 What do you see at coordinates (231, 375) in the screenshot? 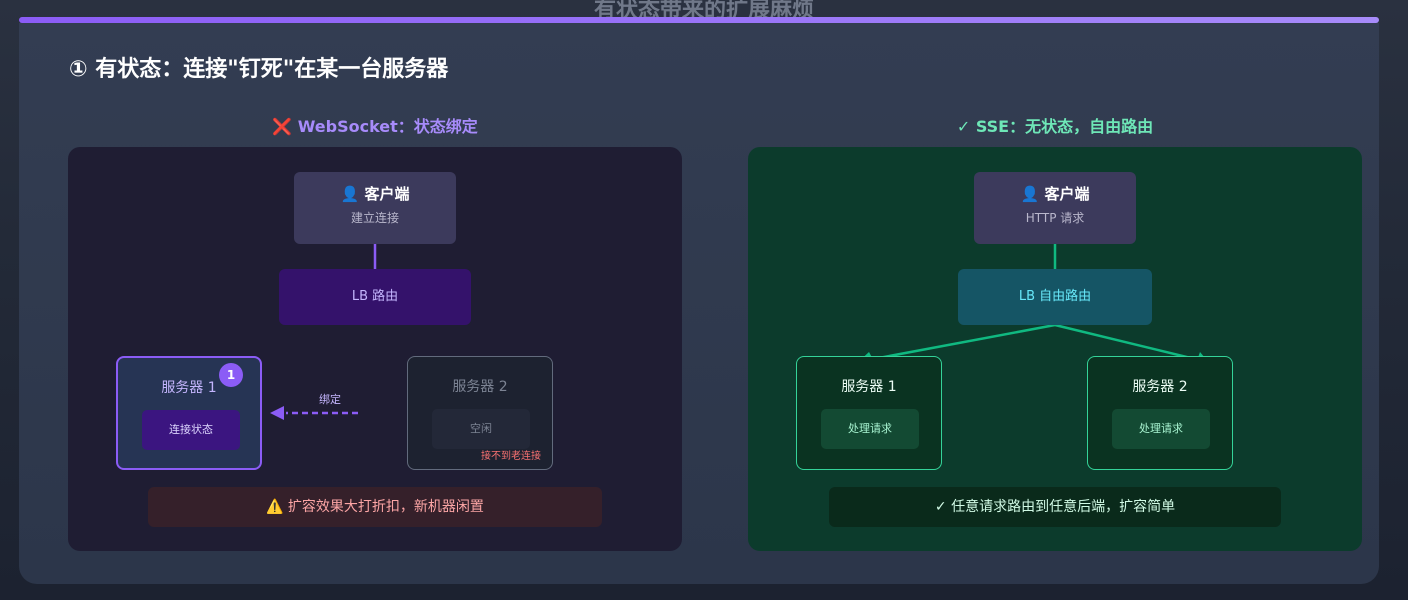
I see `server-1-badge: 1` at bounding box center [231, 375].